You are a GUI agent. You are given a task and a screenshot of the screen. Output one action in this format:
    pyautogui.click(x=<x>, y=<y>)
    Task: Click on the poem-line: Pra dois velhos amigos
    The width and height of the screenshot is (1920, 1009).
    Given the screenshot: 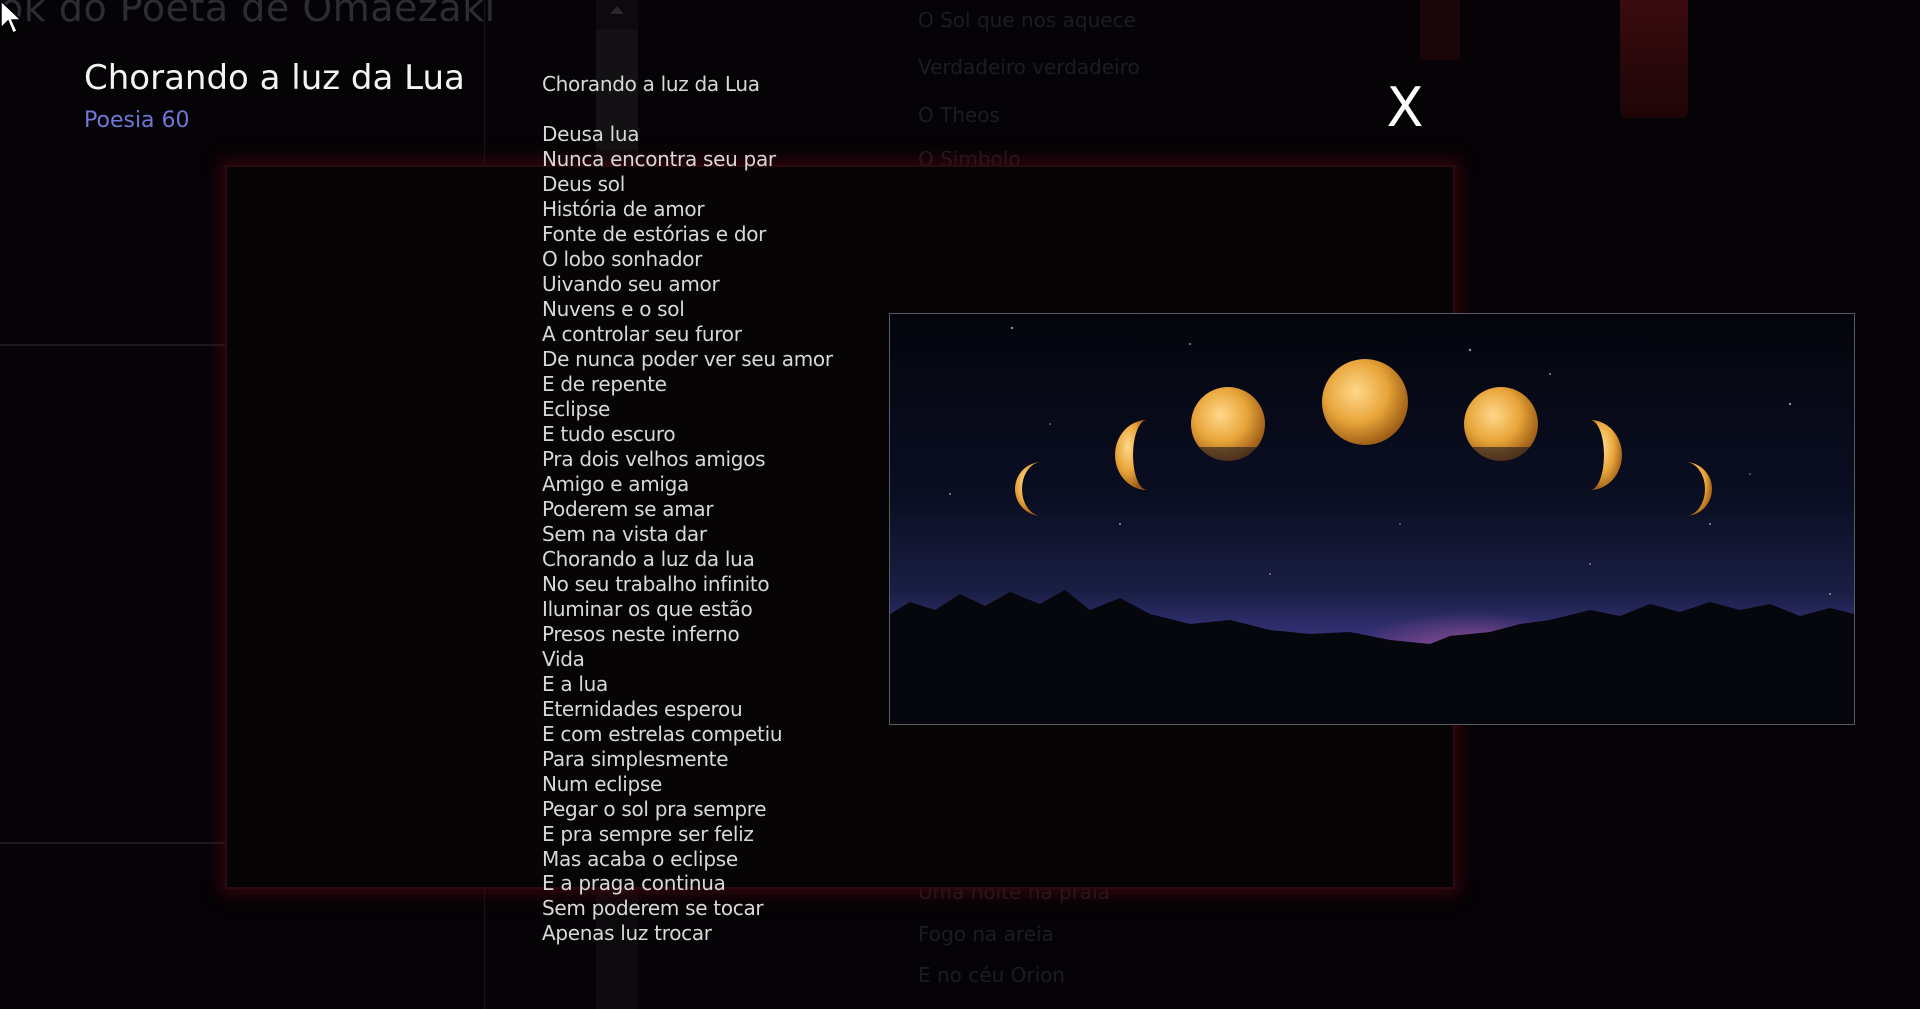 What is the action you would take?
    pyautogui.click(x=654, y=458)
    